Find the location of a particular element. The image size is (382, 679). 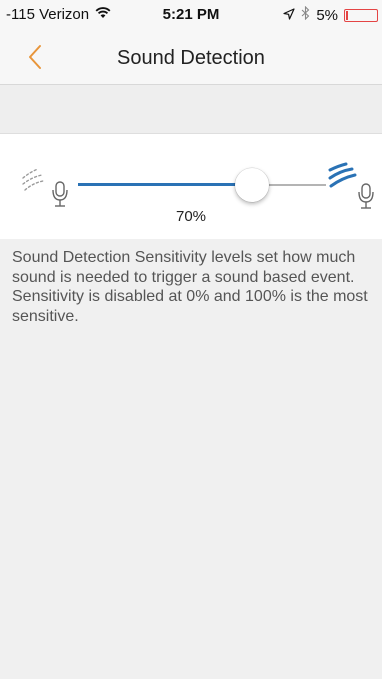

status-time: 5:21 PM is located at coordinates (191, 14).